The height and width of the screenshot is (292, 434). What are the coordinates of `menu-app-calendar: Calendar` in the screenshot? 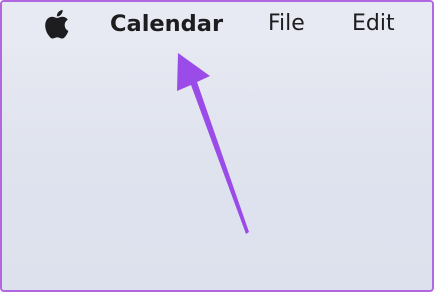 It's located at (166, 24).